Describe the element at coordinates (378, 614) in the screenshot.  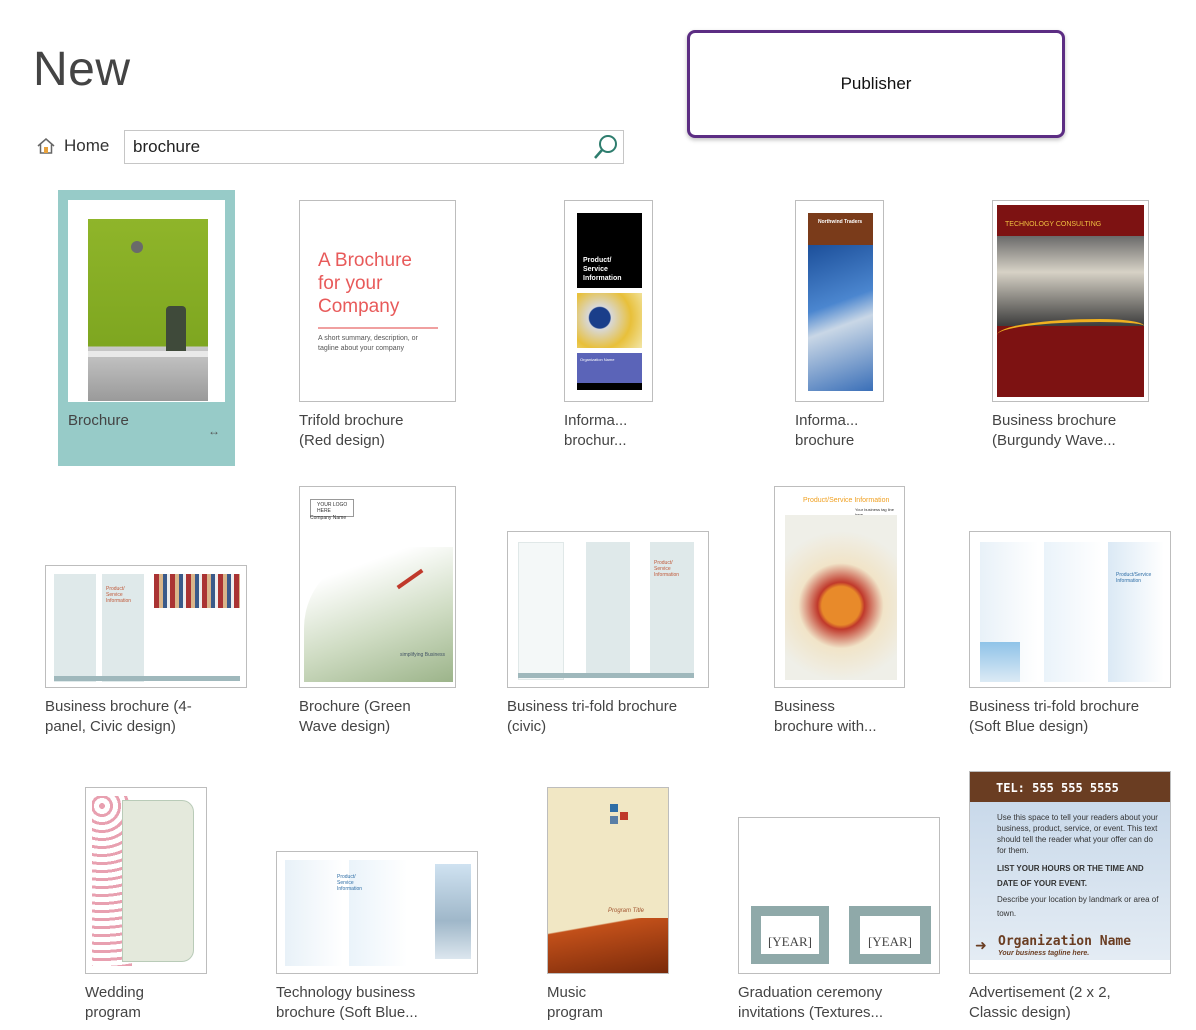
I see `thumb-wave` at that location.